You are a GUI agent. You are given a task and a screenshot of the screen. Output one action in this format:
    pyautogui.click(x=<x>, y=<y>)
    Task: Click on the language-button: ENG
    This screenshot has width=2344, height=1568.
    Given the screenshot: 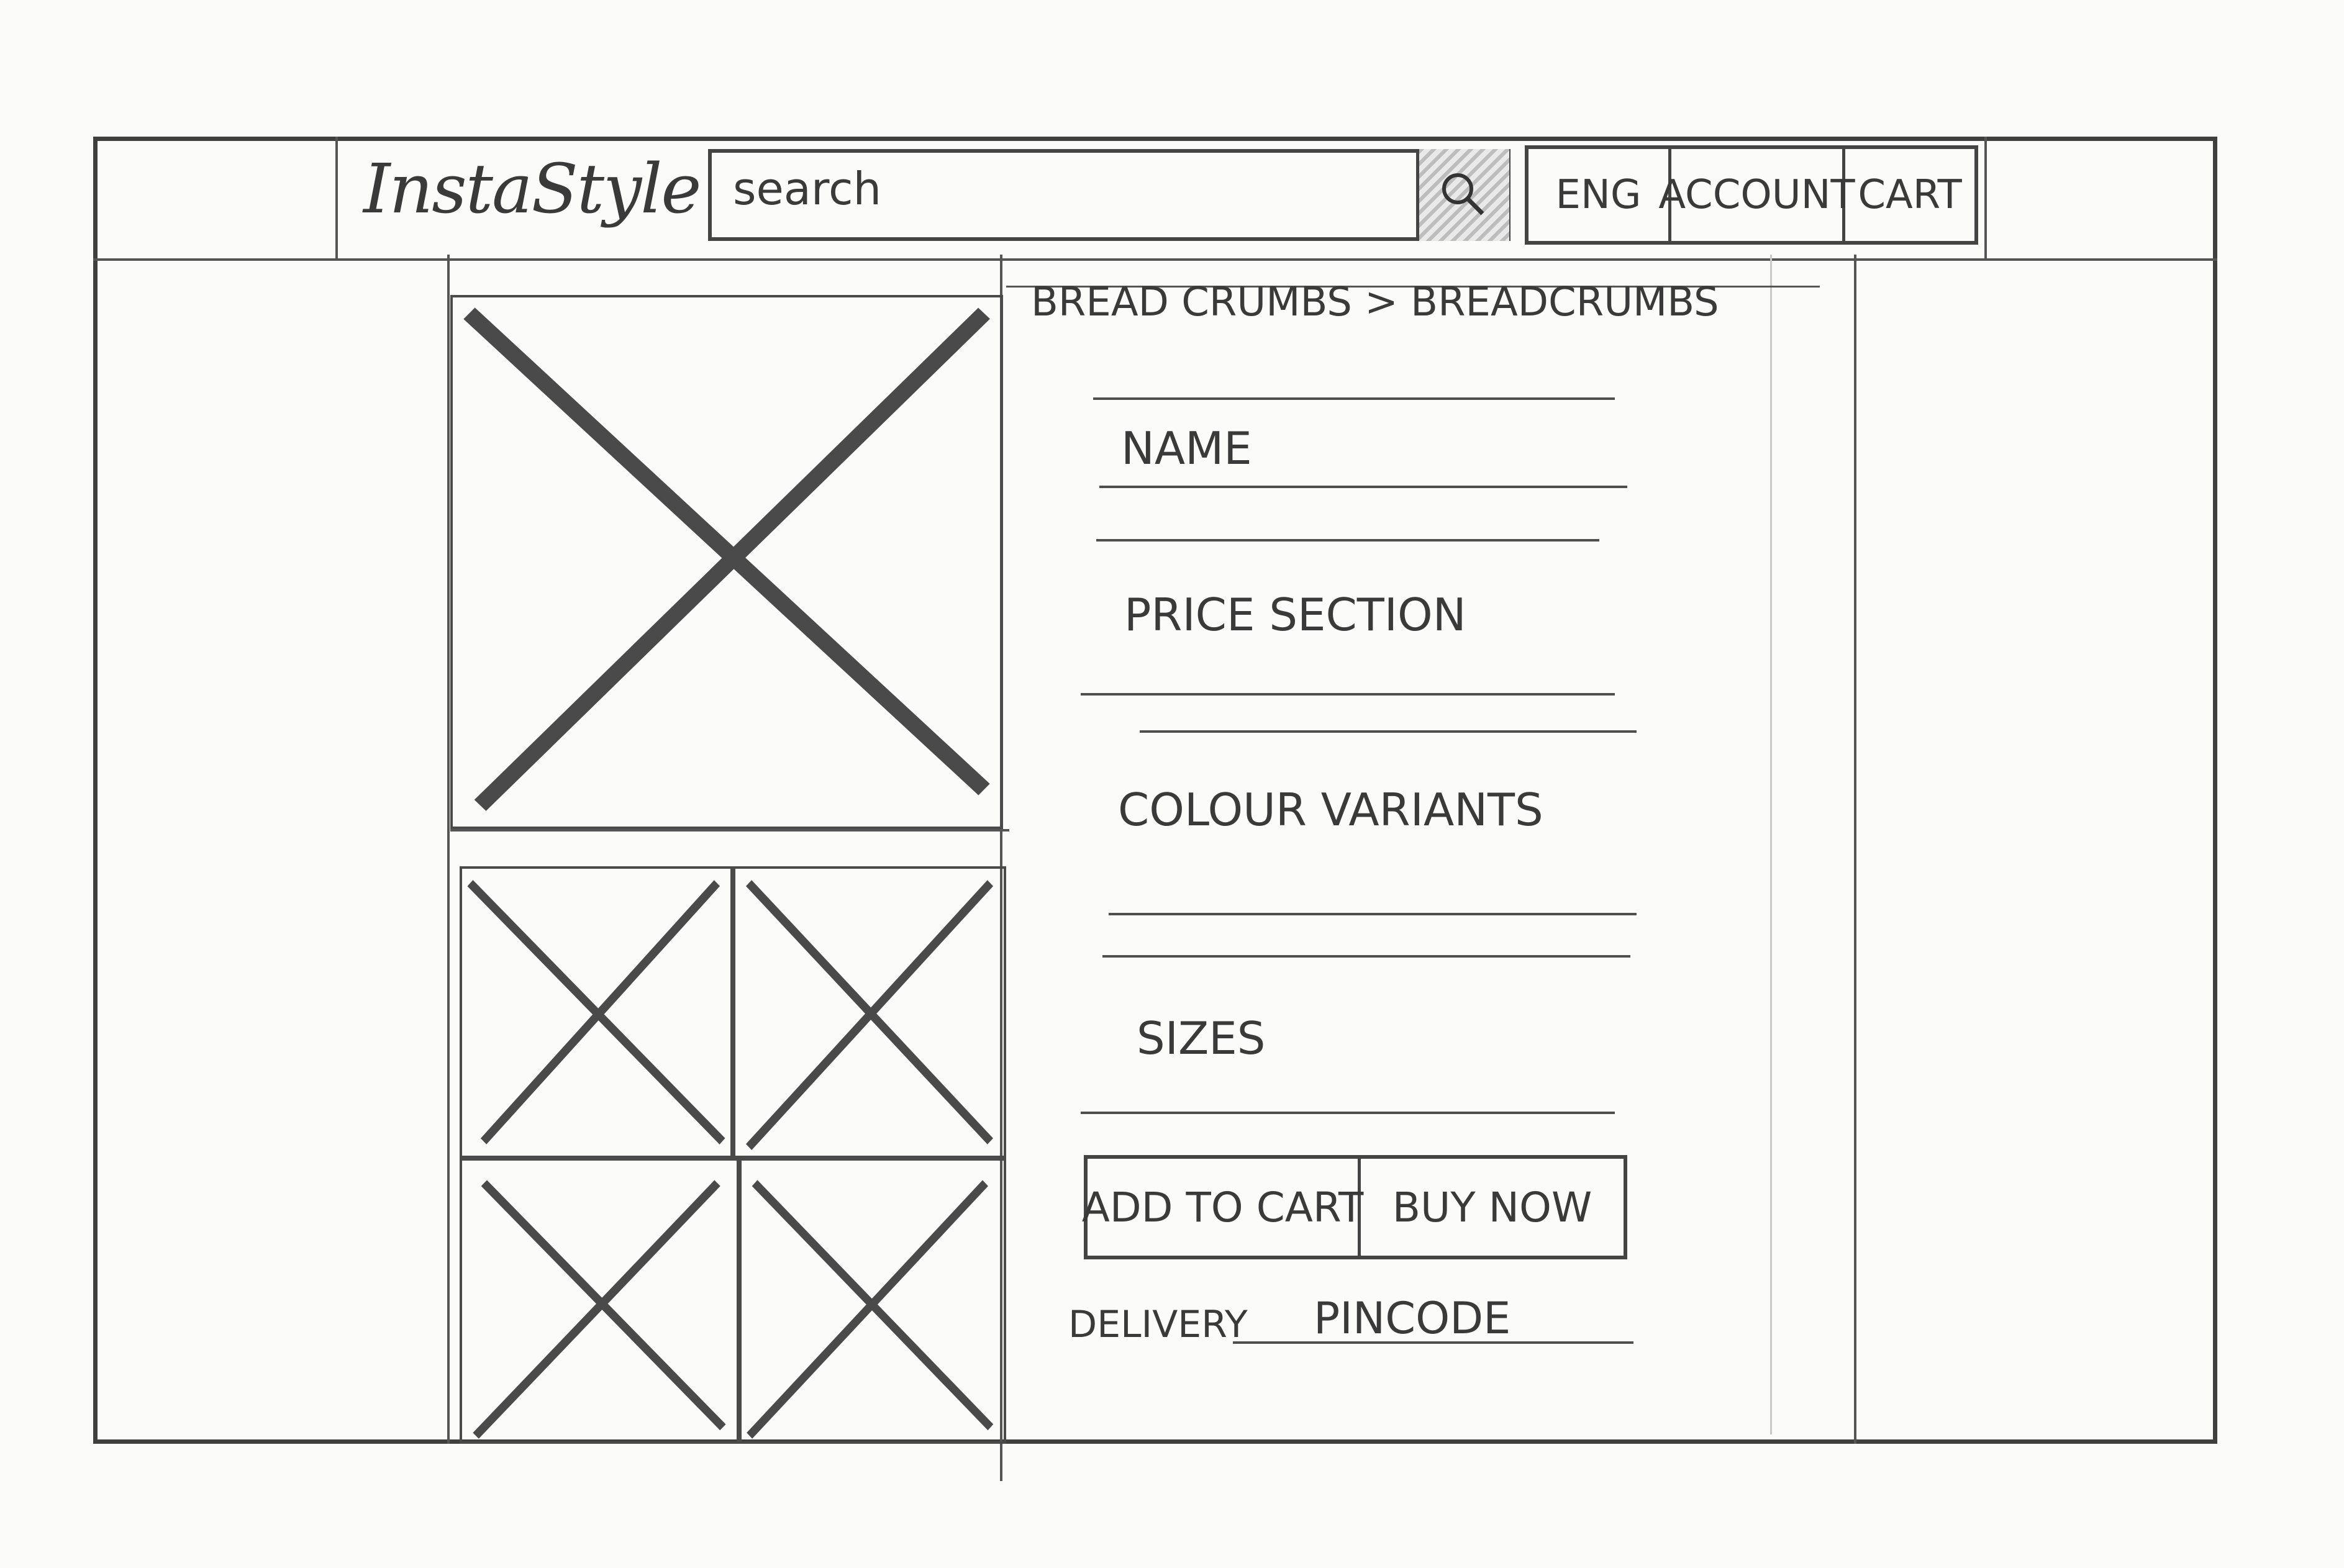 What is the action you would take?
    pyautogui.click(x=1600, y=195)
    